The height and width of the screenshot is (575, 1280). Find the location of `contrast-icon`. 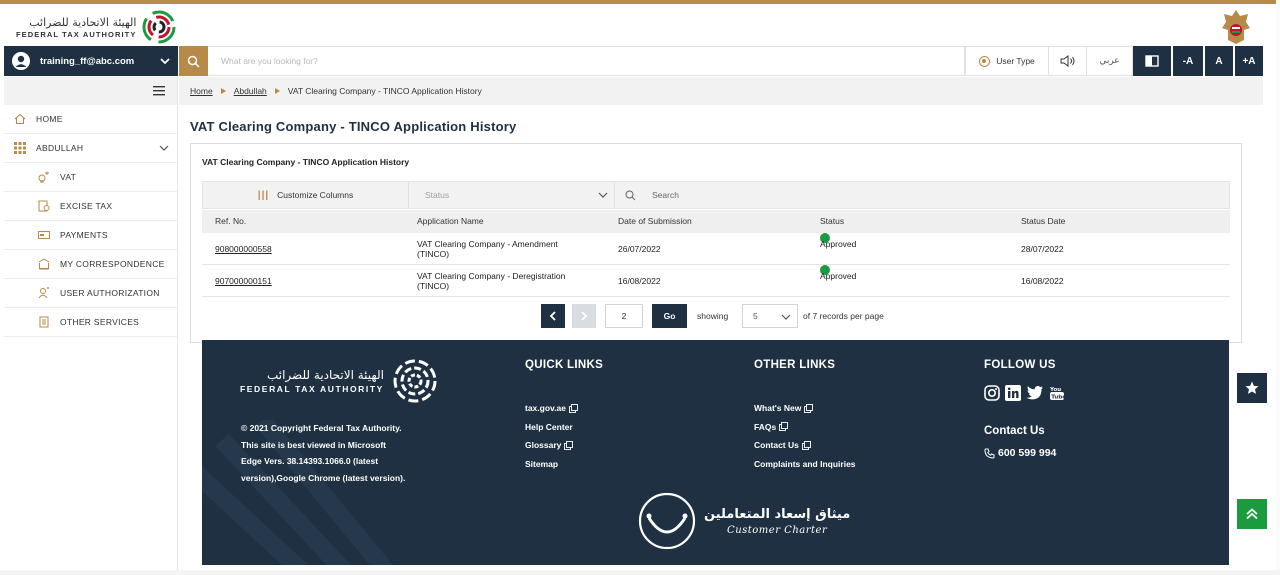

contrast-icon is located at coordinates (1152, 61).